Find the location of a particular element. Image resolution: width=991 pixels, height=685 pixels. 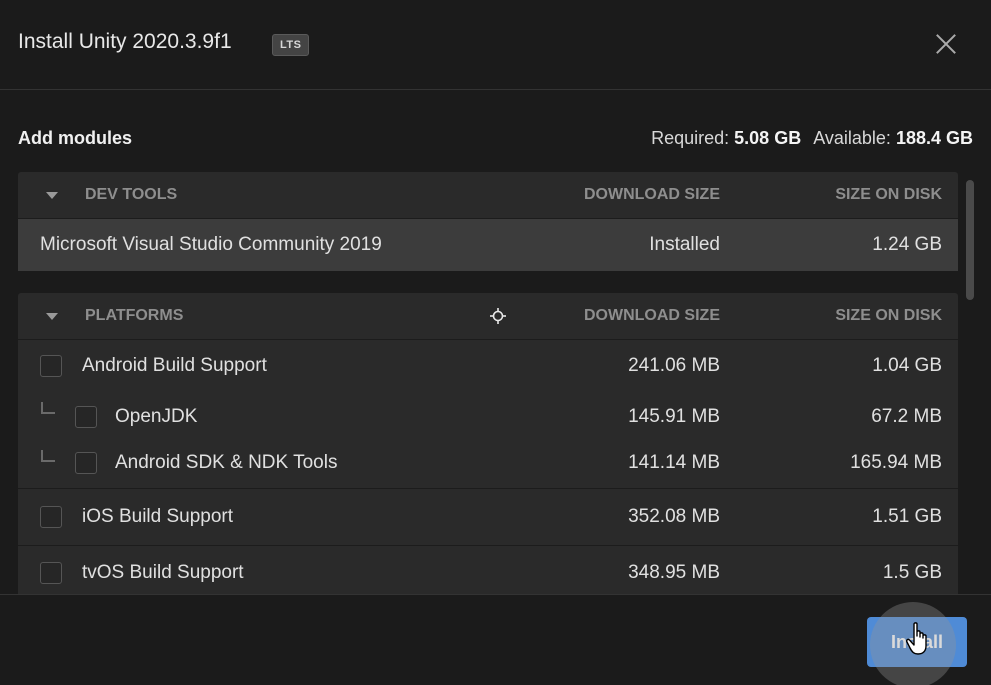

dialog-footer is located at coordinates (495, 639).